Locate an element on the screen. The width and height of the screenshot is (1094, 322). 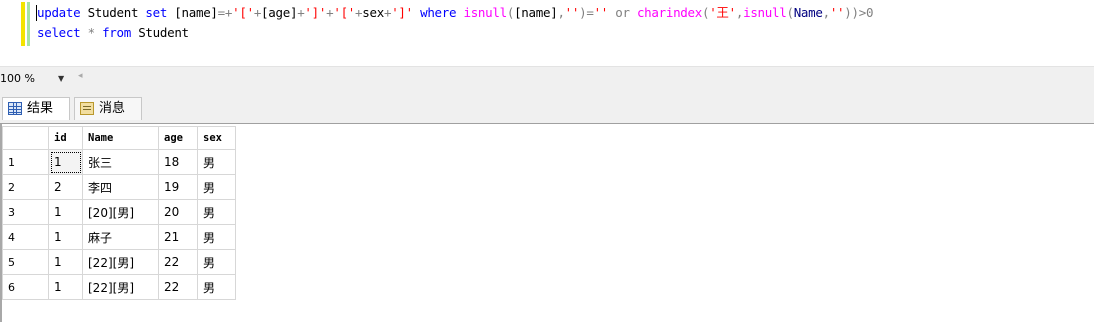
tab-messages: 消息 is located at coordinates (108, 108).